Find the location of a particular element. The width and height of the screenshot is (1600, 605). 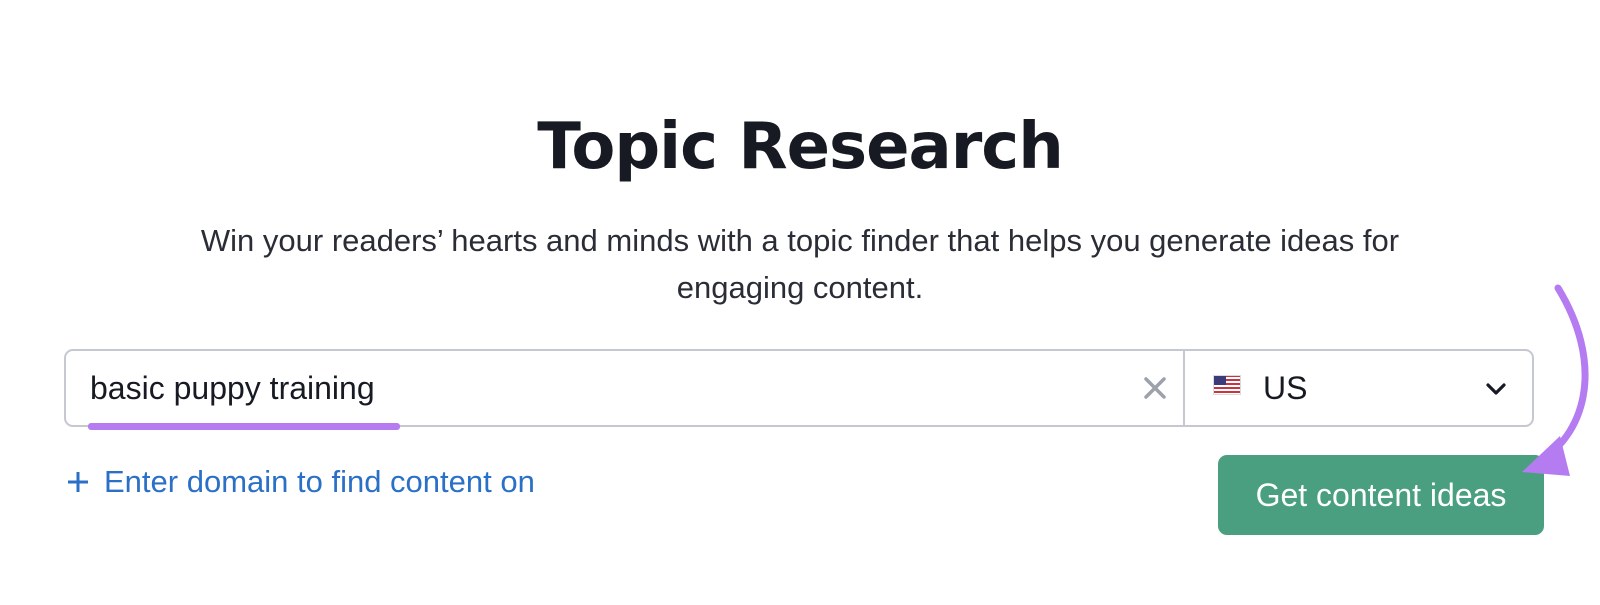

country-select: US is located at coordinates (1358, 388).